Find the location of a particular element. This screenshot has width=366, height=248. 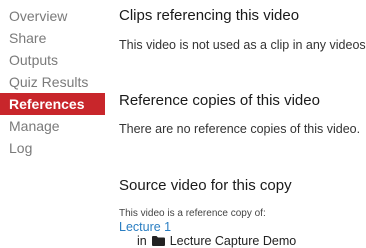

sidebar-item-references: References is located at coordinates (52, 104).